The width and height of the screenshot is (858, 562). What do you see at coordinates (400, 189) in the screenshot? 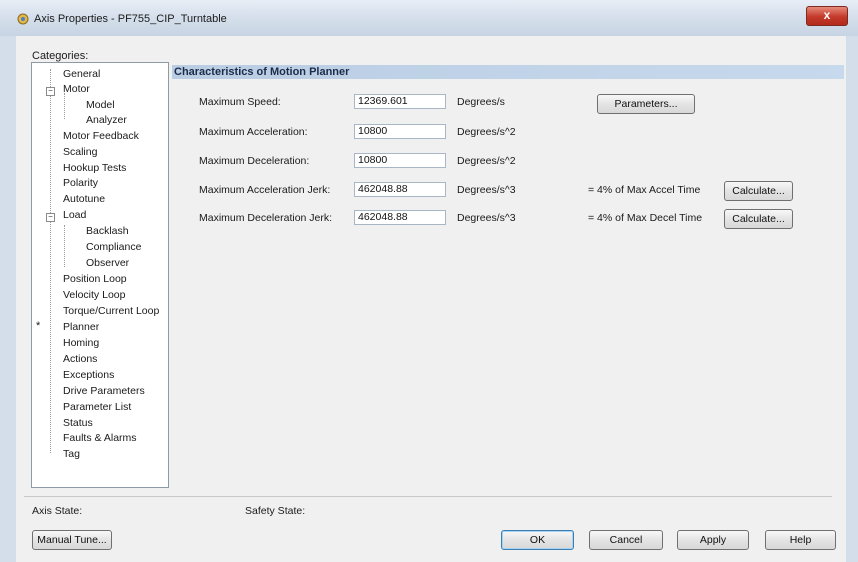
I see `maximum-acceleration-jerk-input` at bounding box center [400, 189].